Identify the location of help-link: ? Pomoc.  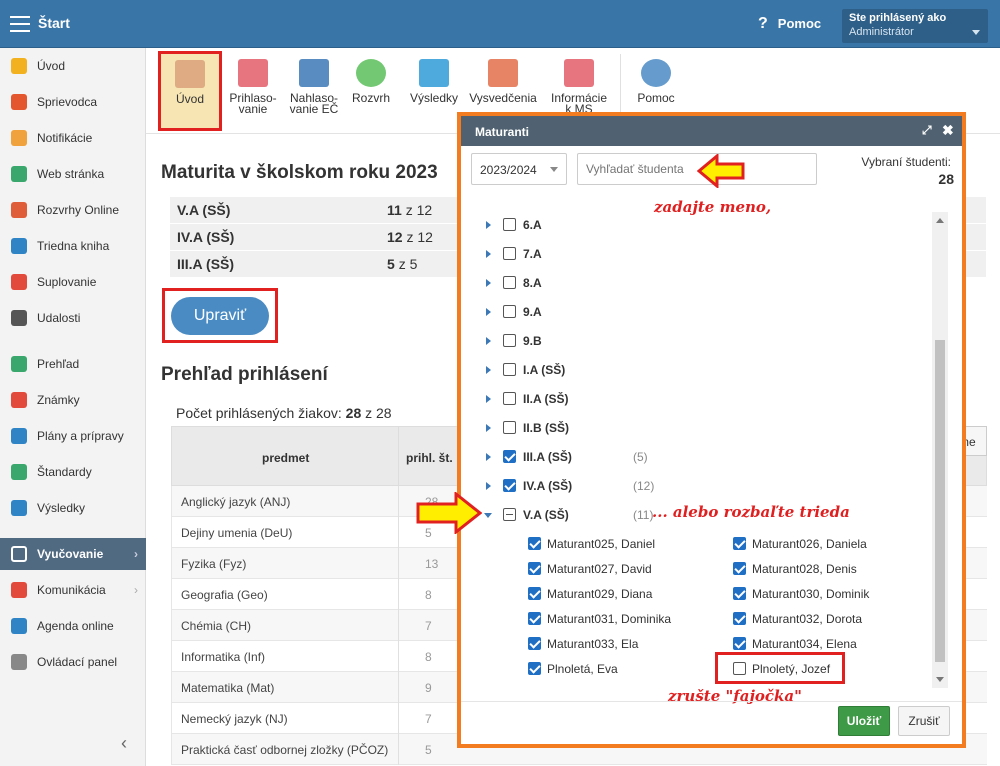
(789, 24).